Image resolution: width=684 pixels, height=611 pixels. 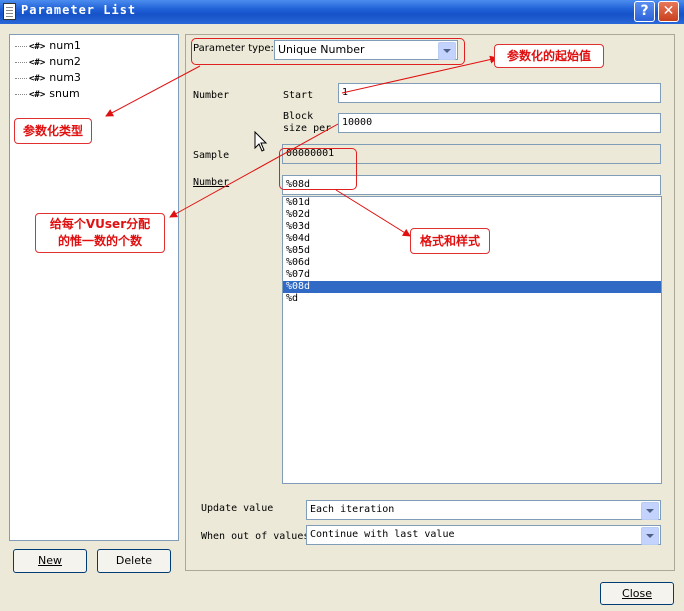 What do you see at coordinates (254, 170) in the screenshot?
I see `arrow-block-size` at bounding box center [254, 170].